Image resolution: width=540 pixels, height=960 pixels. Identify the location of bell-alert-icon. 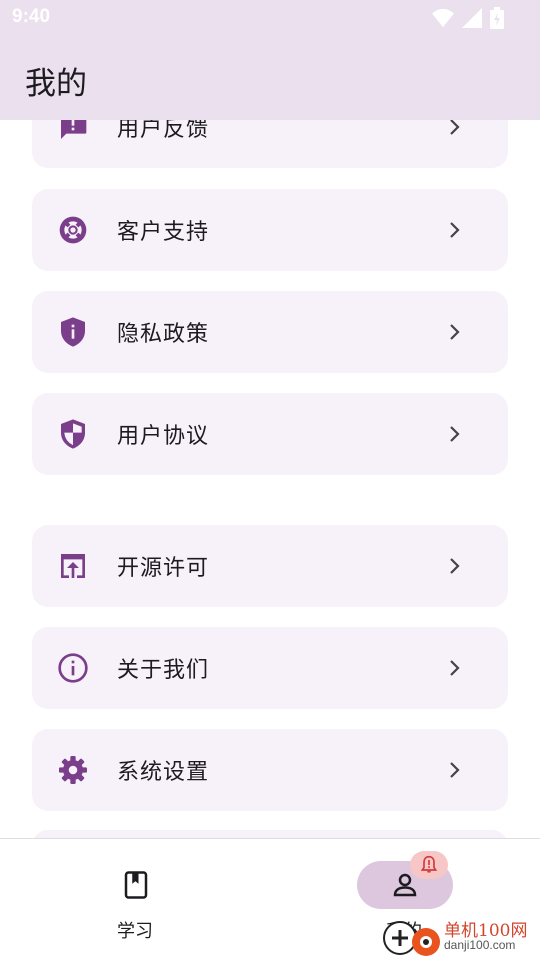
(429, 864).